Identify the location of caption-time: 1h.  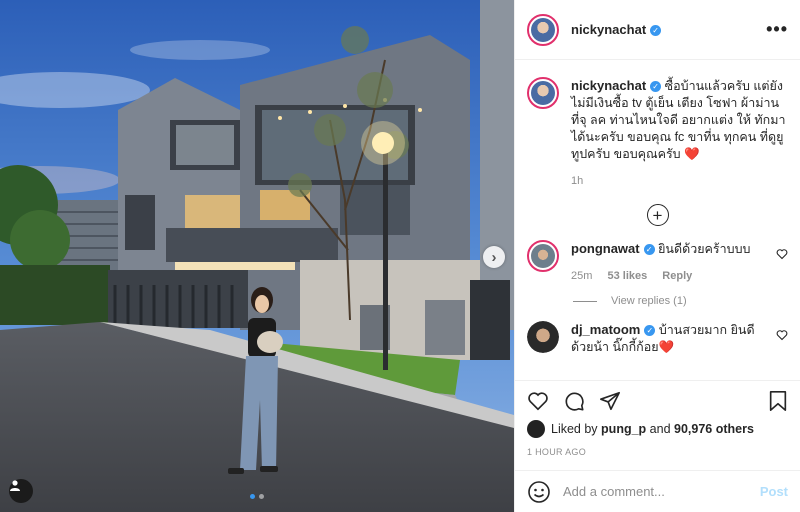
(577, 181).